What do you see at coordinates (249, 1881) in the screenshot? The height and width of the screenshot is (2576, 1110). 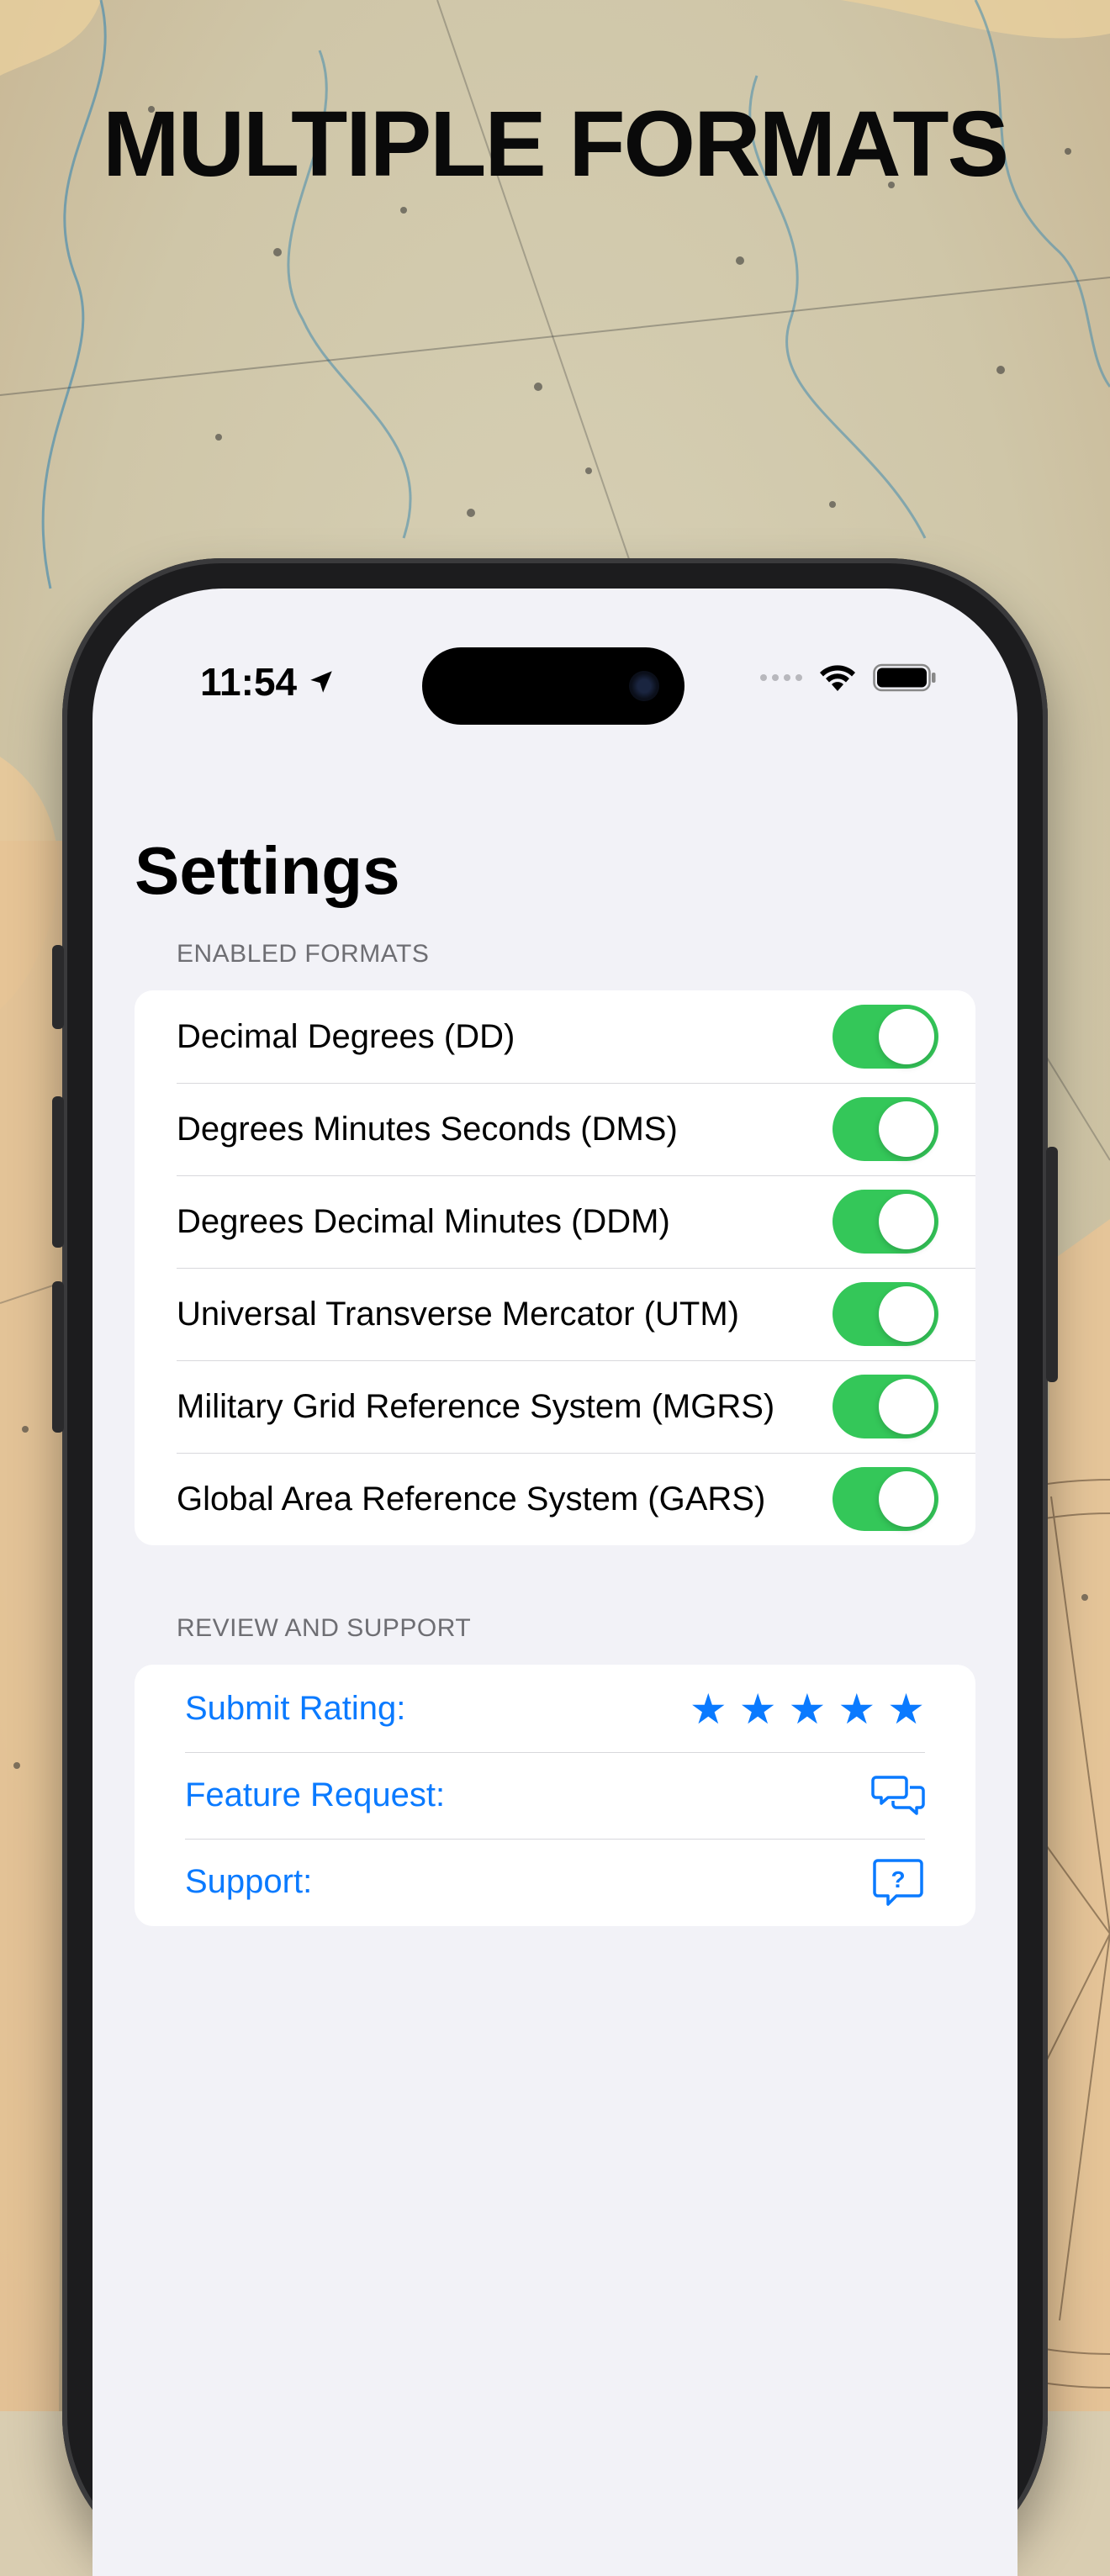 I see `support-label: Support:` at bounding box center [249, 1881].